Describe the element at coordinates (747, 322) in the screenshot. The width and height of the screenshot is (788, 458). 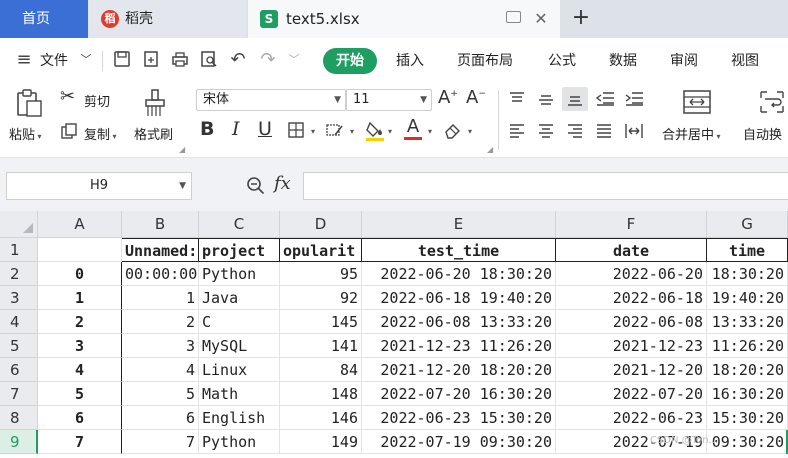
I see `cell-g4: 13:33:20` at that location.